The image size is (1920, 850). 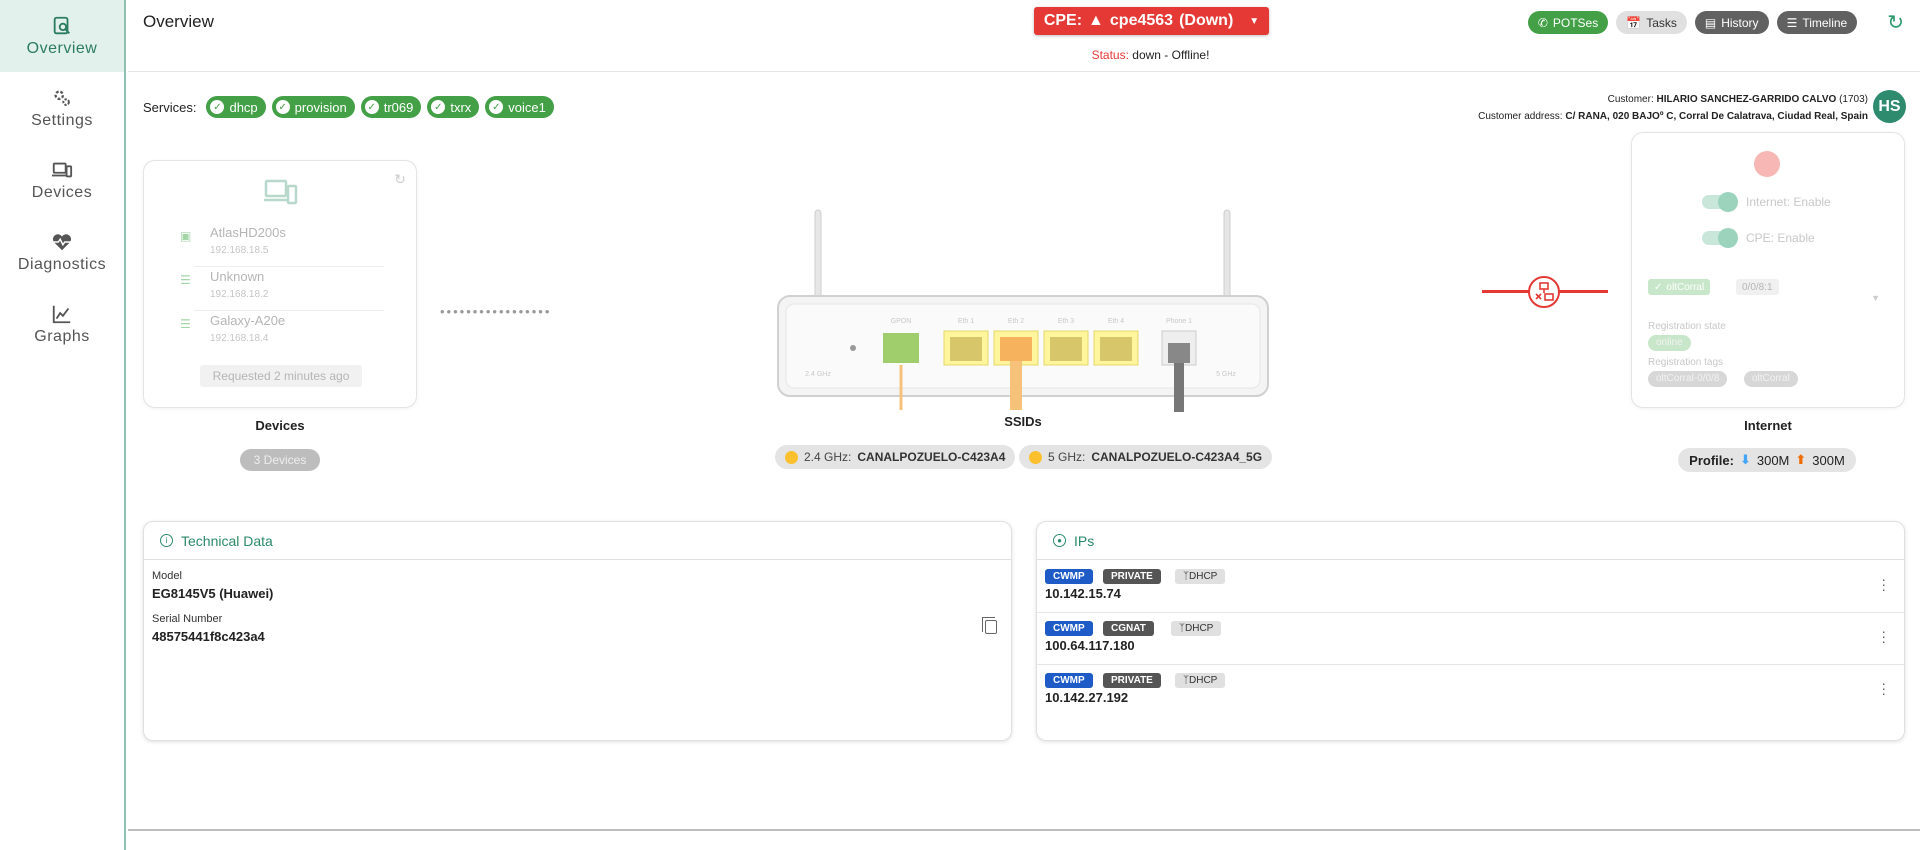 I want to click on ssid-chip-24ghz: 2.4 GHz: CANALPOZUELO-C423A4, so click(x=895, y=457).